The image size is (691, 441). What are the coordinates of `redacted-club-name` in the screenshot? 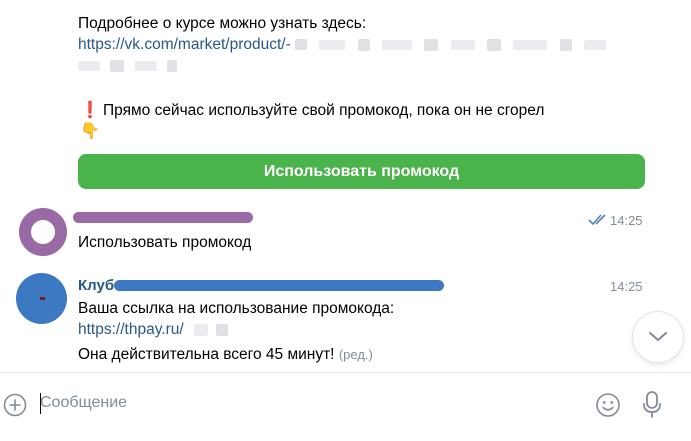 It's located at (279, 285).